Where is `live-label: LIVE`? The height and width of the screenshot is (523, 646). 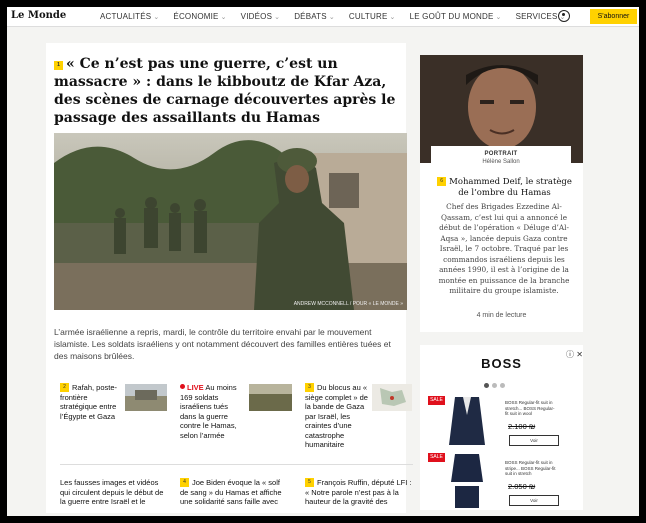 live-label: LIVE is located at coordinates (195, 387).